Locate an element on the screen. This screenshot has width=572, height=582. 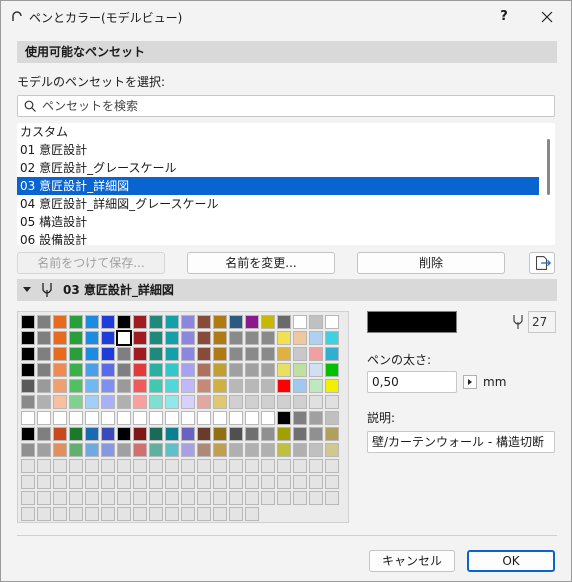
unit-arrow-button is located at coordinates (470, 382).